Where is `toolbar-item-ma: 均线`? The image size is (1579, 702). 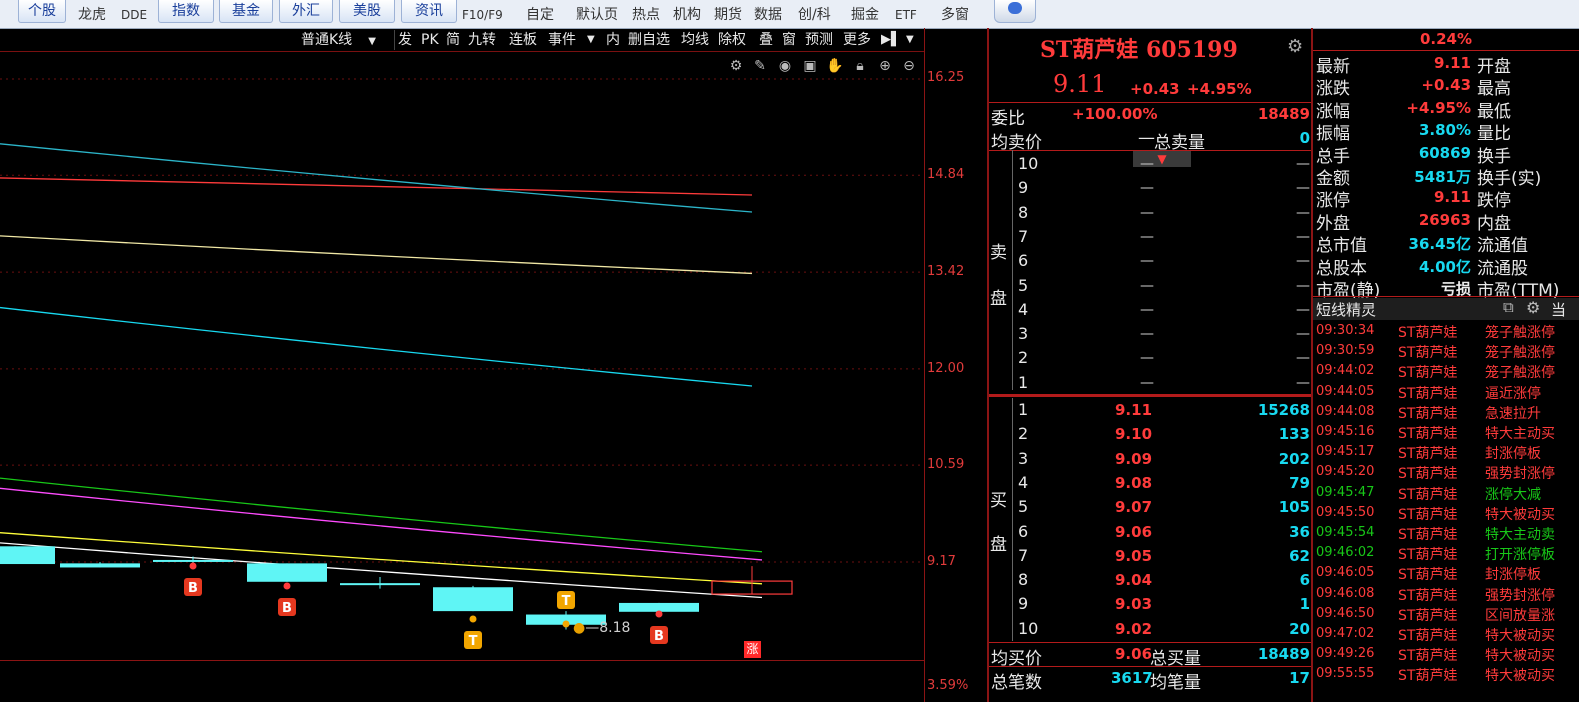 toolbar-item-ma: 均线 is located at coordinates (695, 40).